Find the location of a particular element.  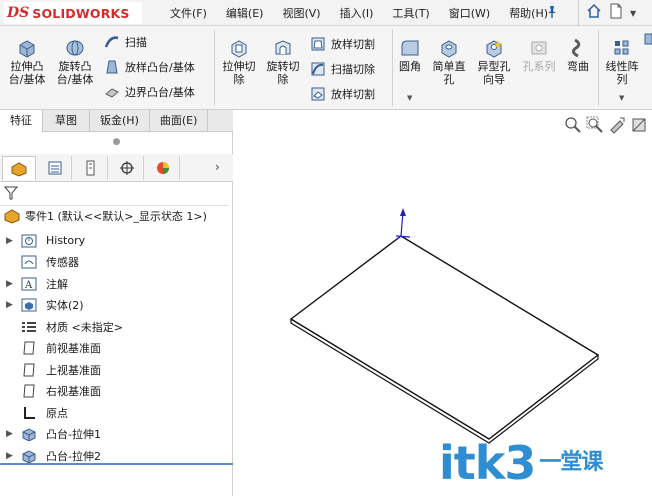

sweep-button: 扫描 is located at coordinates (125, 42).